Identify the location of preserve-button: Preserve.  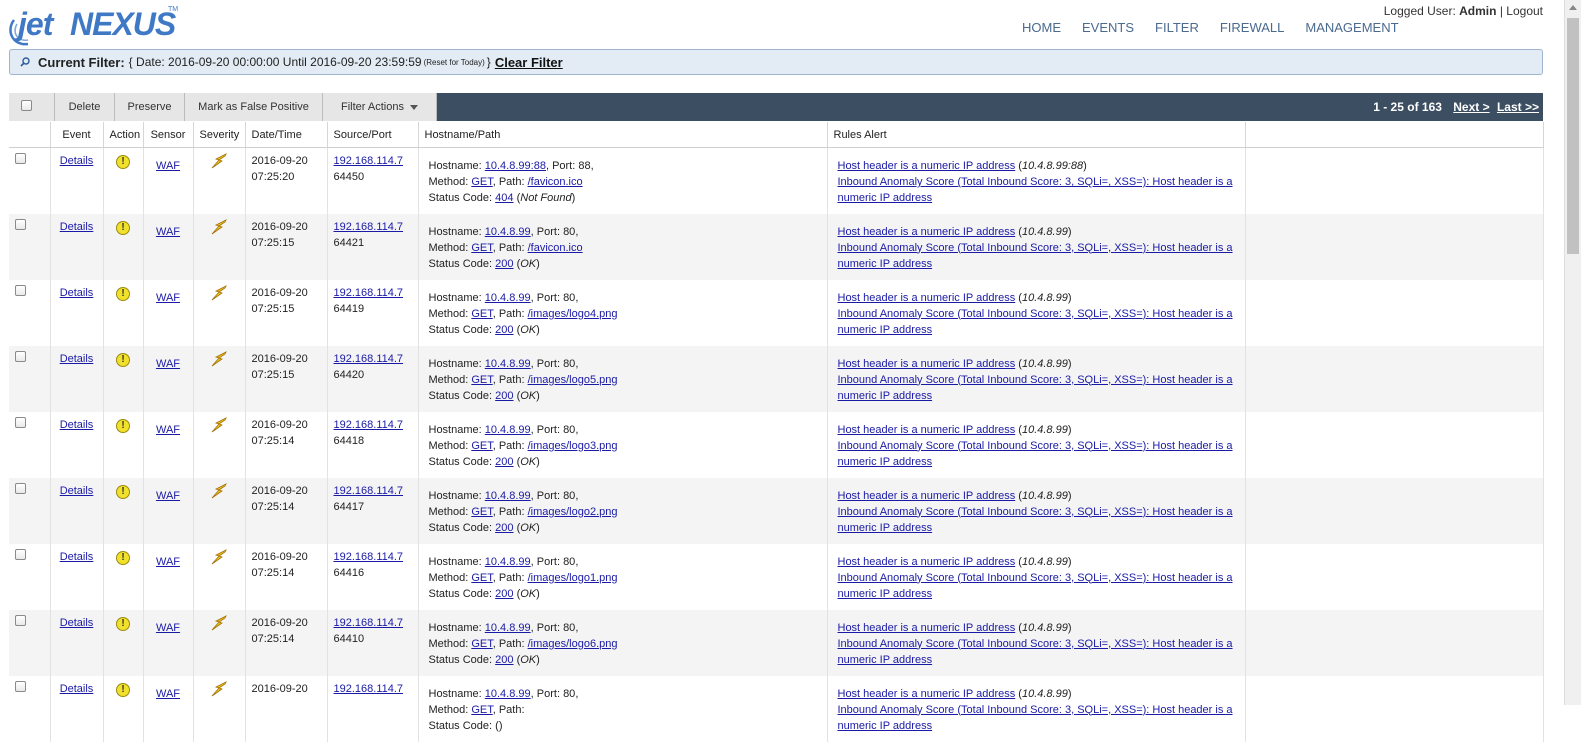
(150, 107).